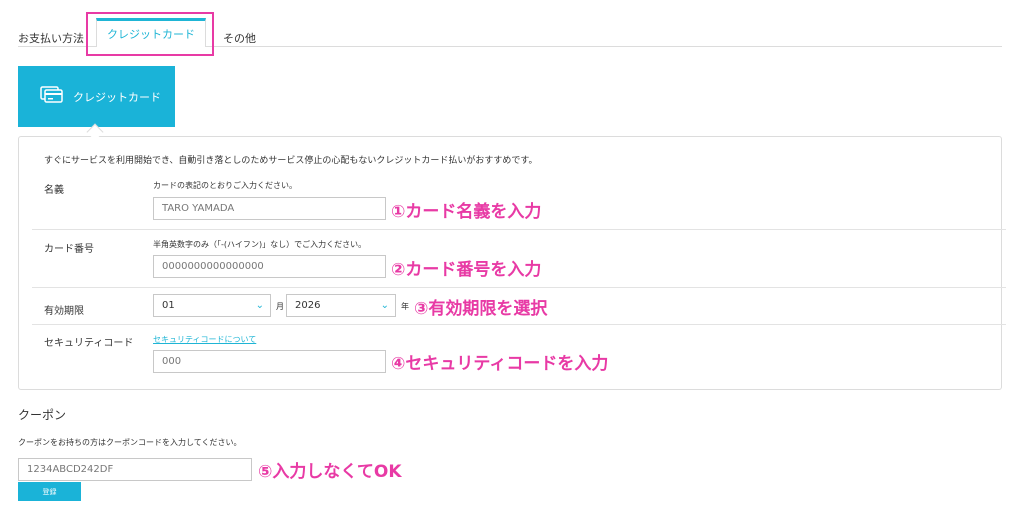  What do you see at coordinates (204, 339) in the screenshot?
I see `security-code-help-link: セキュリティコードについて` at bounding box center [204, 339].